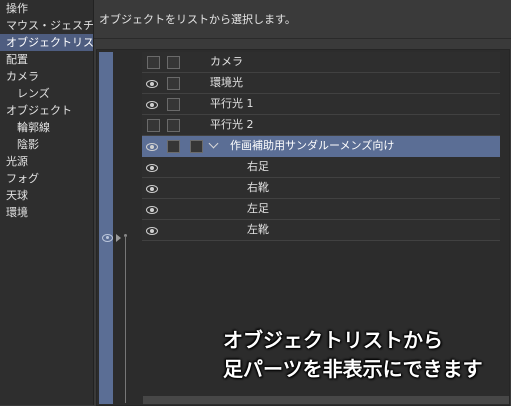 The image size is (511, 406). Describe the element at coordinates (321, 62) in the screenshot. I see `object-row-camera: カメラ` at that location.